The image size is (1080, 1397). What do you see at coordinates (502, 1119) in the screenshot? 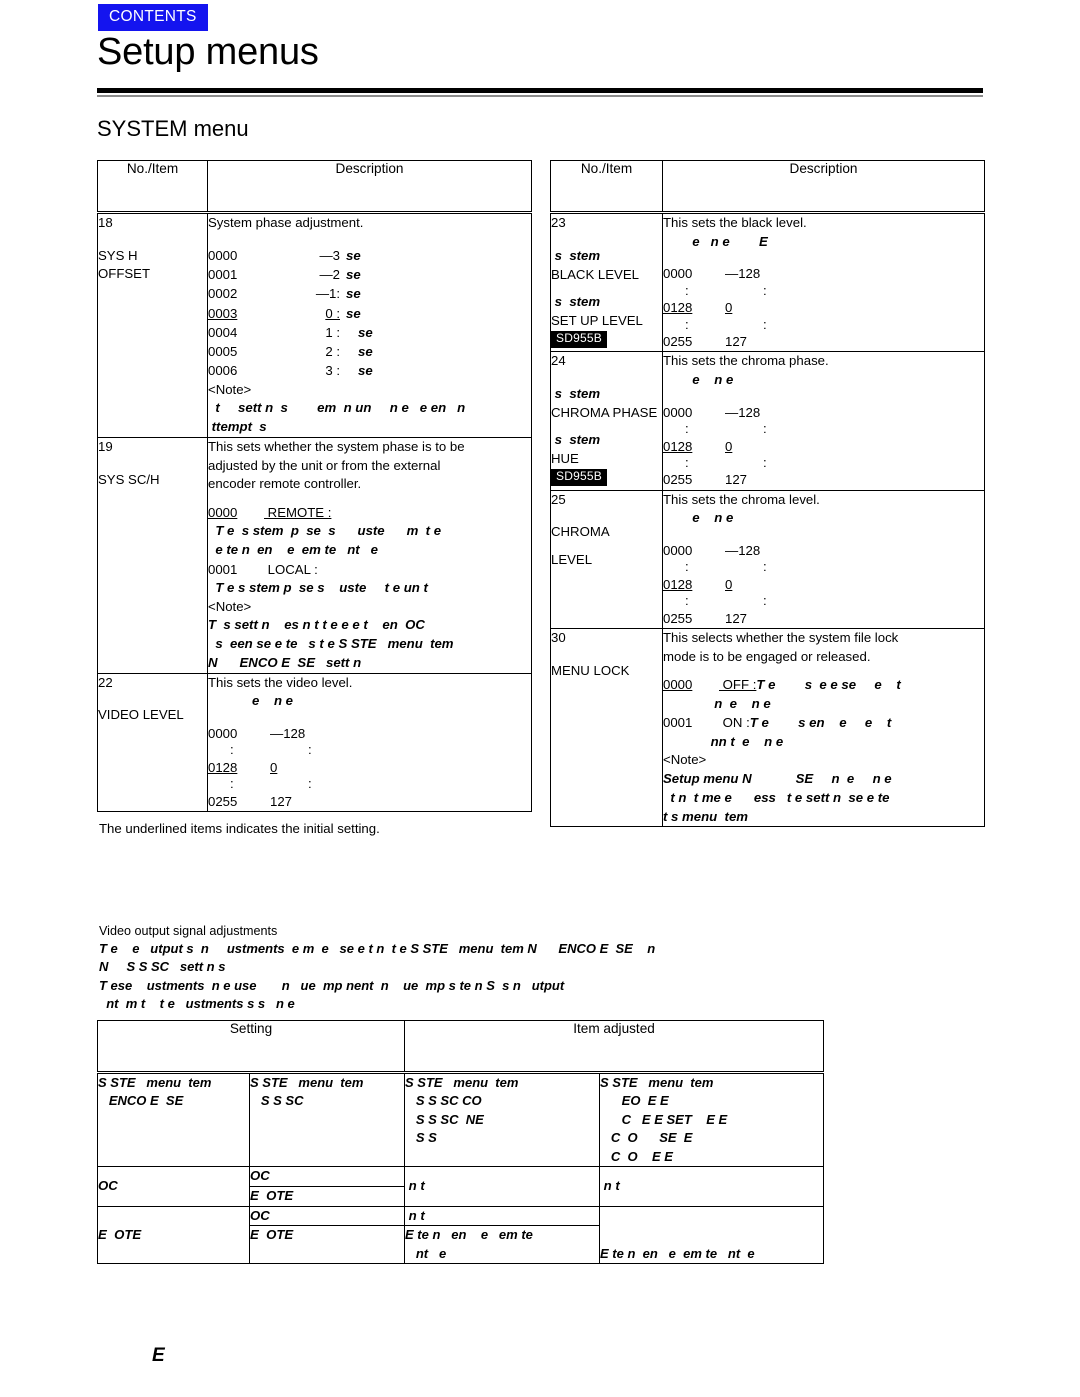
I see `subheader-cell-2: S STE menu tem S S SC CO S S SC NE S S` at bounding box center [502, 1119].